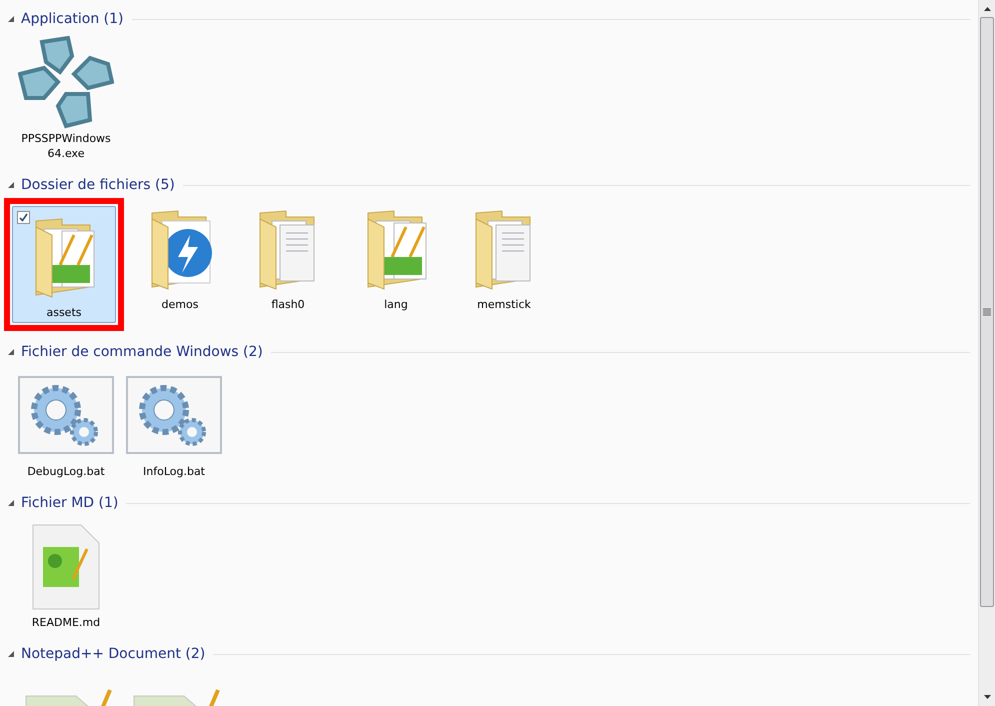  What do you see at coordinates (66, 622) in the screenshot?
I see `file-name: README.md` at bounding box center [66, 622].